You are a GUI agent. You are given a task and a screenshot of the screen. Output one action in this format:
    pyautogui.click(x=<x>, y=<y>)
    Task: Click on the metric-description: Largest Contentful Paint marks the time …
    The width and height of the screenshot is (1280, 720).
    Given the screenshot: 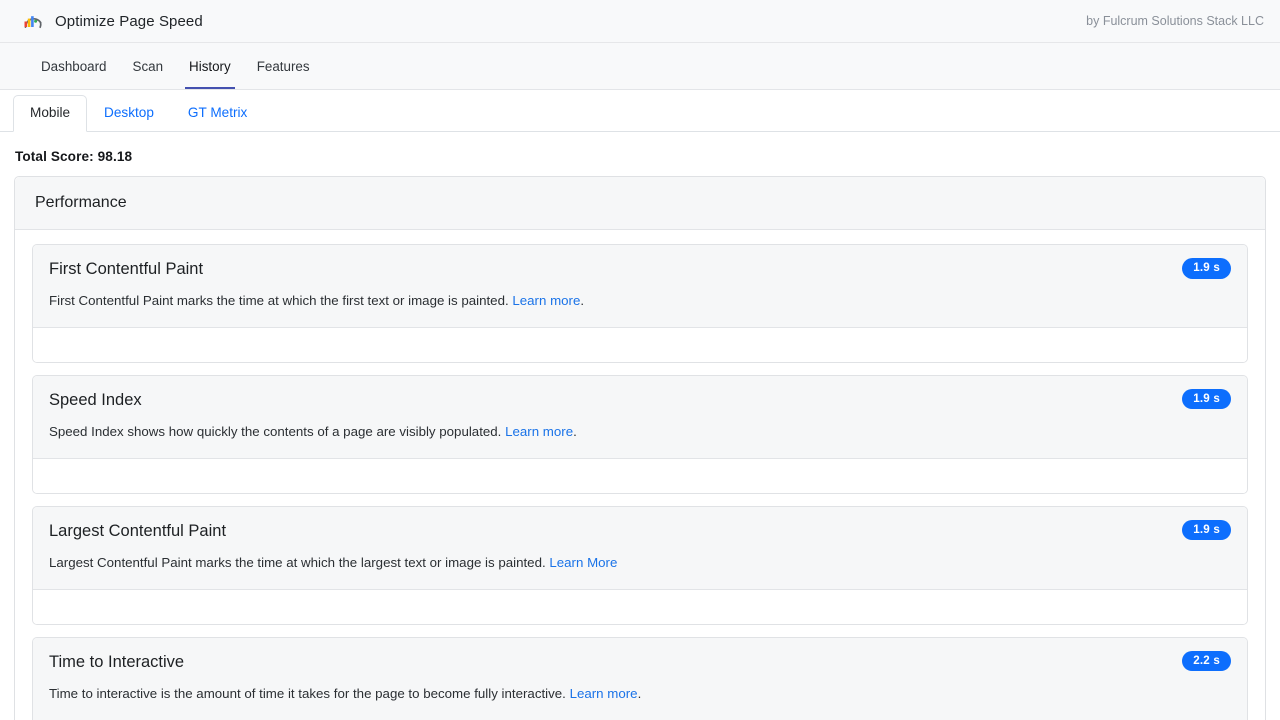 What is the action you would take?
    pyautogui.click(x=640, y=563)
    